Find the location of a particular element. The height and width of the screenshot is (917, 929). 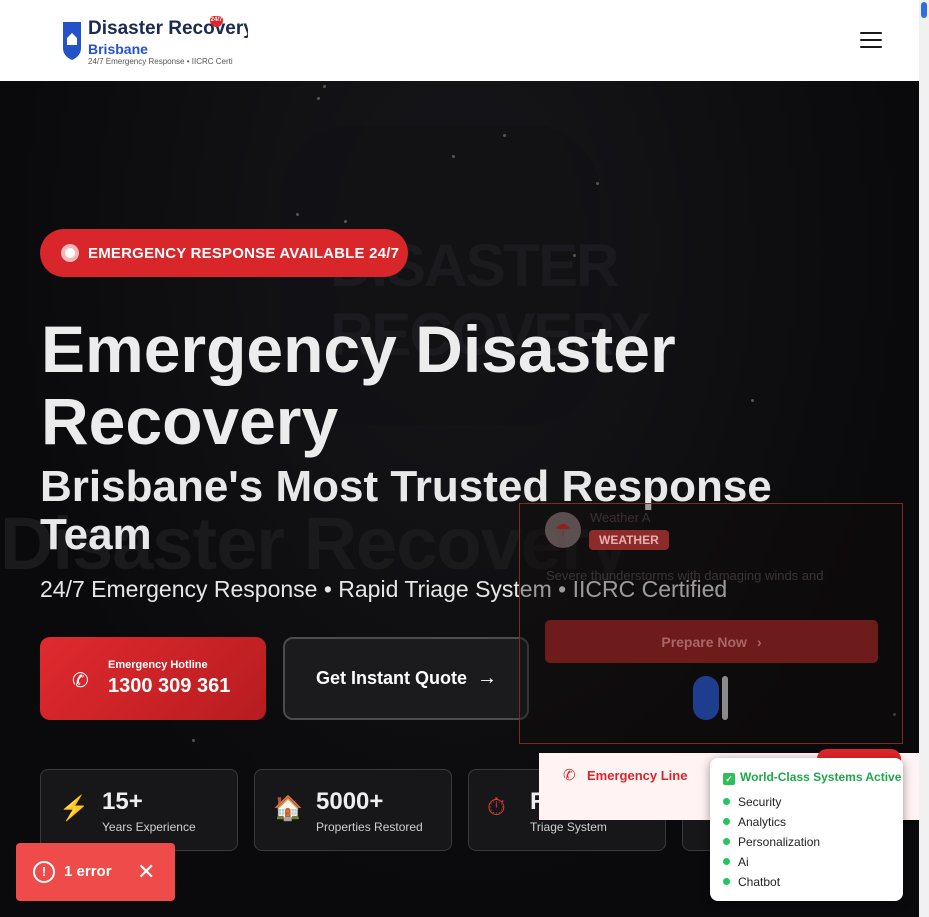

storm-cloud-icon: ☂ is located at coordinates (563, 530).